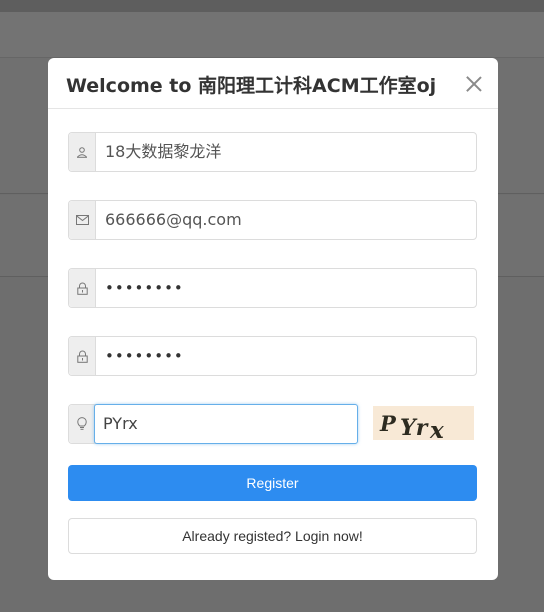 This screenshot has height=612, width=544. Describe the element at coordinates (82, 152) in the screenshot. I see `user-icon` at that location.